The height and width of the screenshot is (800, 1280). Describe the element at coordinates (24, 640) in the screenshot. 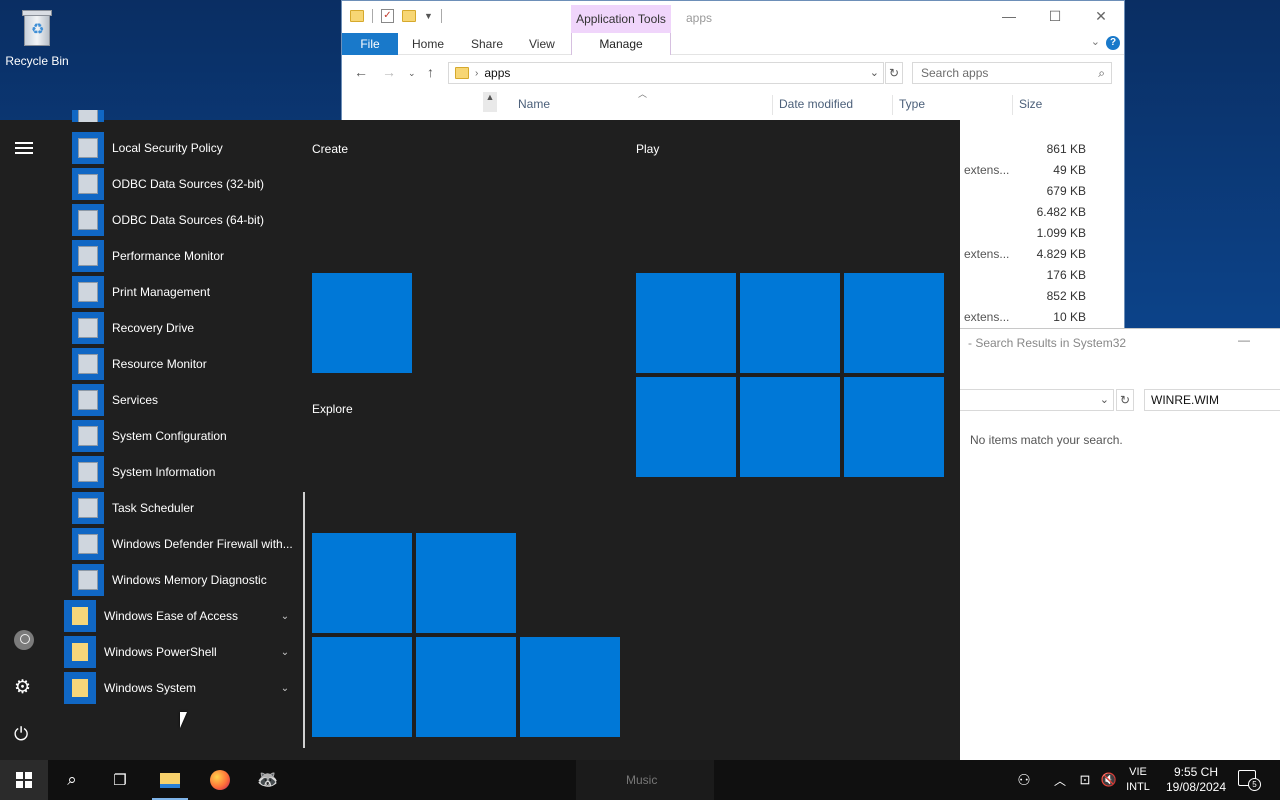

I see `user-avatar-icon` at that location.